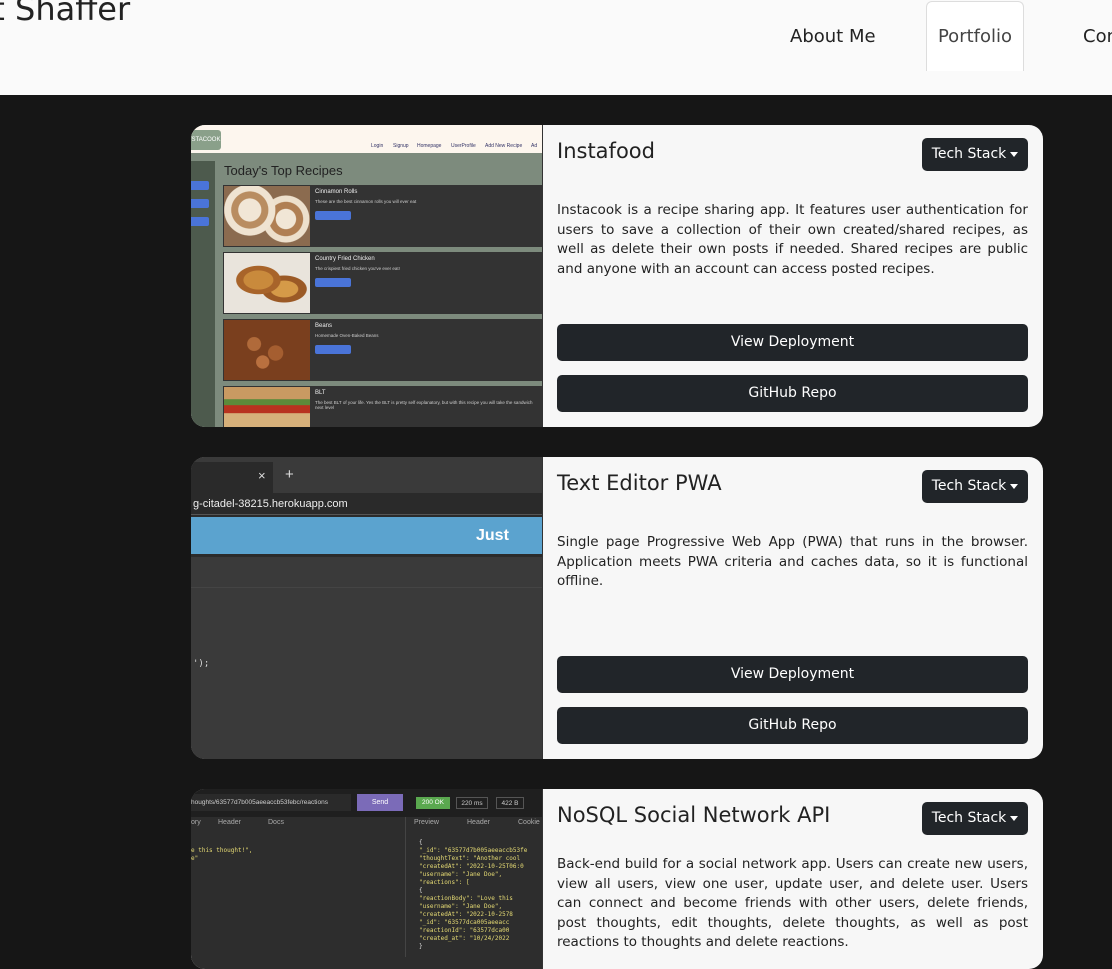 The image size is (1112, 969). I want to click on nav-link-about: About Me, so click(833, 36).